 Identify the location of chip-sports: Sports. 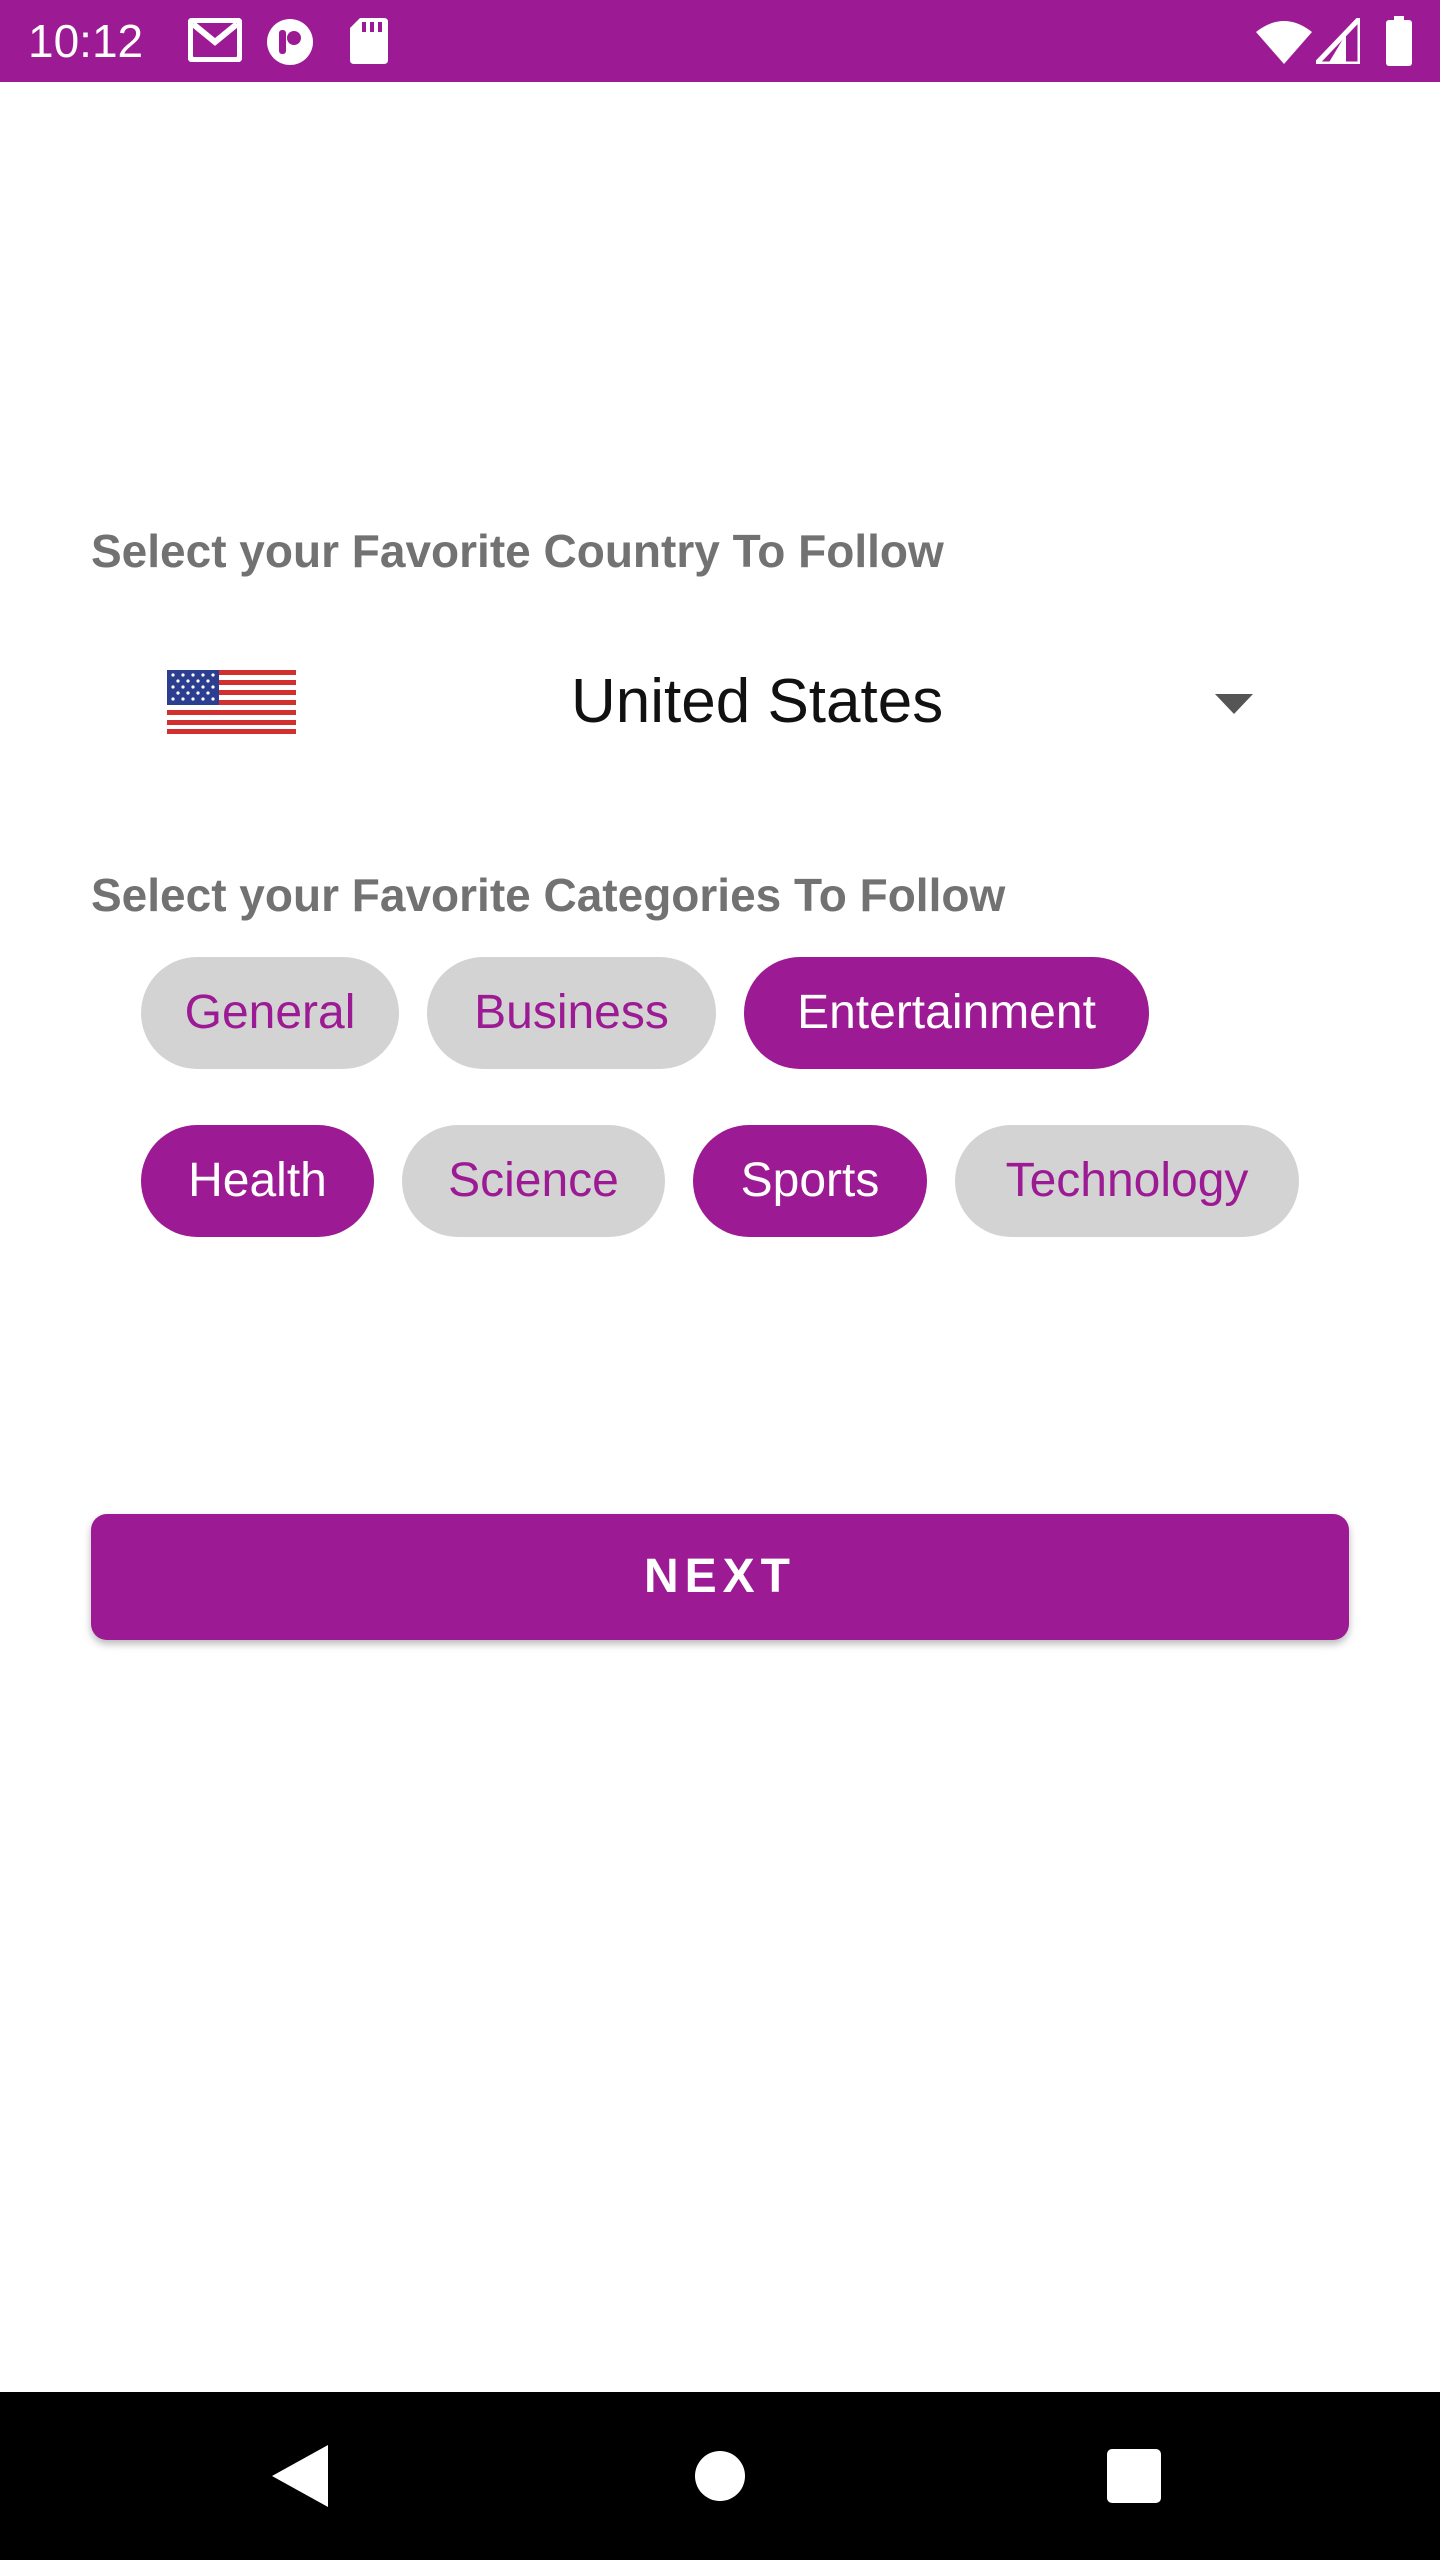
(810, 1181).